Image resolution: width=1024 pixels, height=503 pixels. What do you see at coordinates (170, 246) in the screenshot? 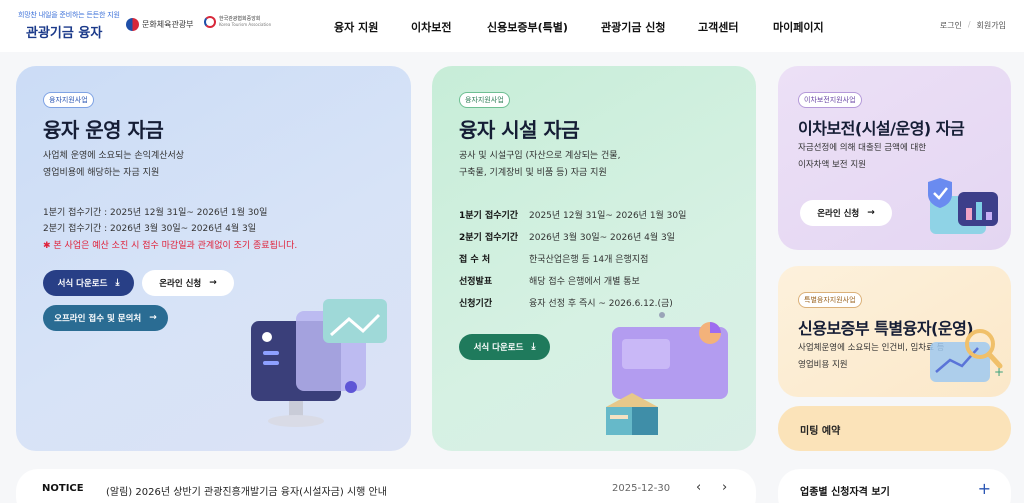
I see `budget-warning: ✱ 본 사업은 예산 소진 시 접수 마감일과 관계없이 조기 종료됩니다.` at bounding box center [170, 246].